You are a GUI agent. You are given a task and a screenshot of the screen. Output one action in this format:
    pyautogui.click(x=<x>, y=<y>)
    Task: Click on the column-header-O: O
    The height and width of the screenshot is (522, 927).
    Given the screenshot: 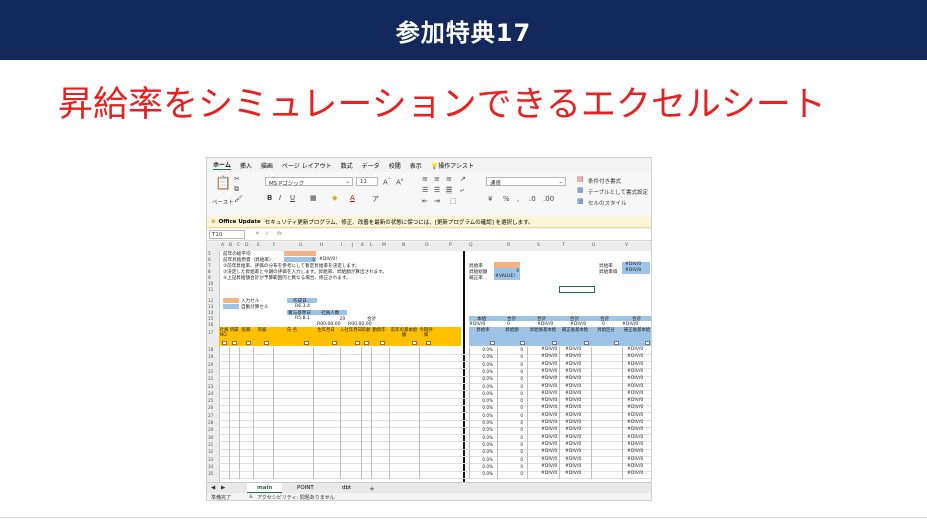 What is the action you would take?
    pyautogui.click(x=427, y=245)
    